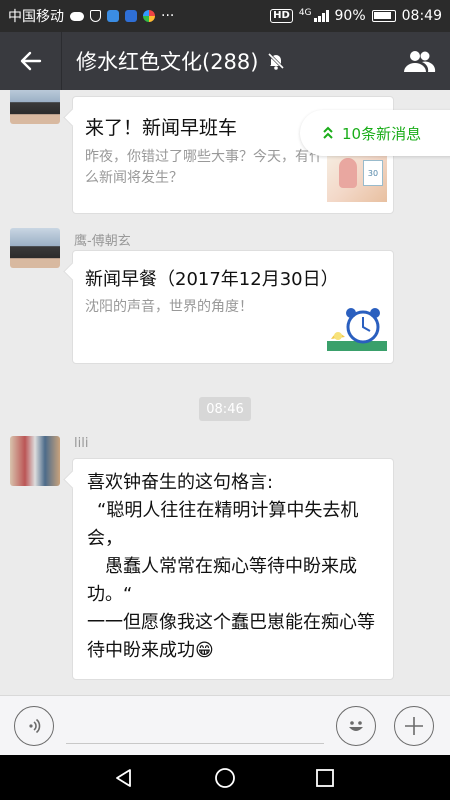 Image resolution: width=450 pixels, height=800 pixels. I want to click on new-messages-button: 10条新消息, so click(375, 133).